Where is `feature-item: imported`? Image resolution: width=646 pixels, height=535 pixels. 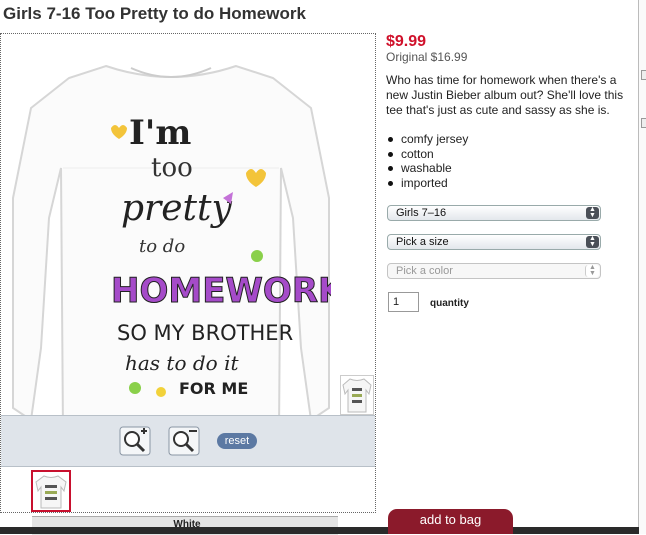 feature-item: imported is located at coordinates (427, 183).